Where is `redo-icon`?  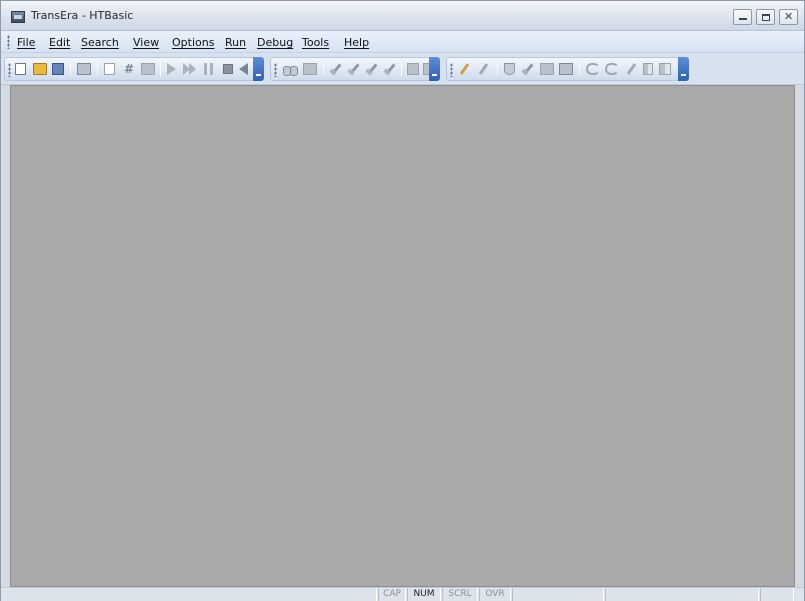 redo-icon is located at coordinates (612, 69).